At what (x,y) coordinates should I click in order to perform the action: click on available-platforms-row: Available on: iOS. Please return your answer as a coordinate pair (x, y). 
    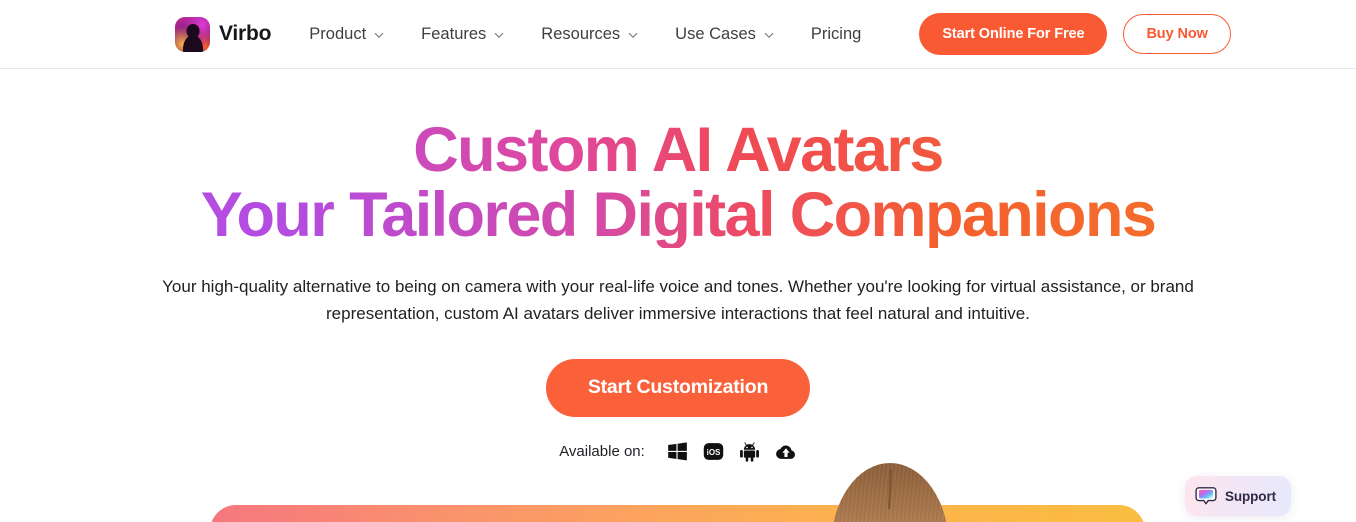
    Looking at the image, I should click on (678, 452).